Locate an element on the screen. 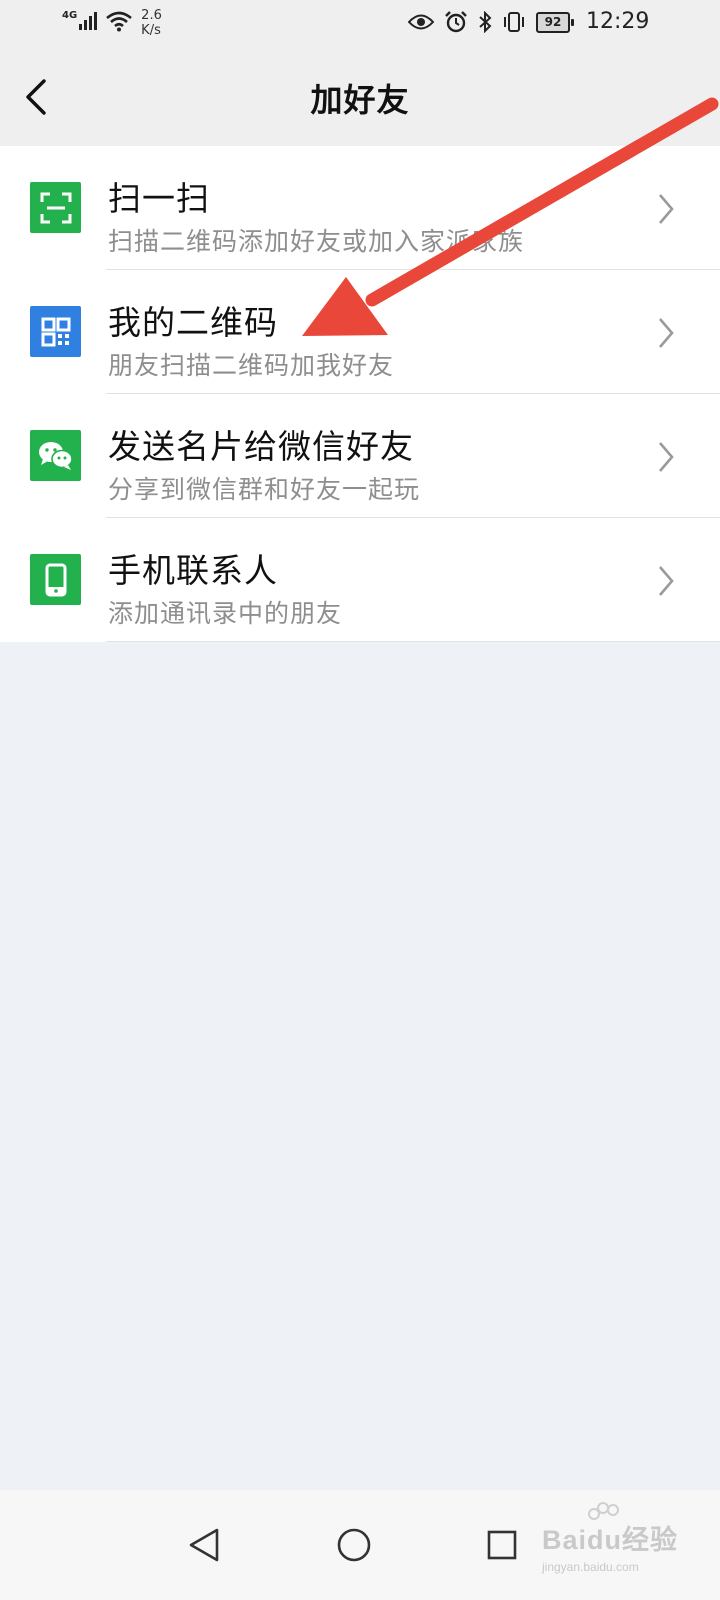  status-left: 4G 2.6 K/s is located at coordinates (112, 25).